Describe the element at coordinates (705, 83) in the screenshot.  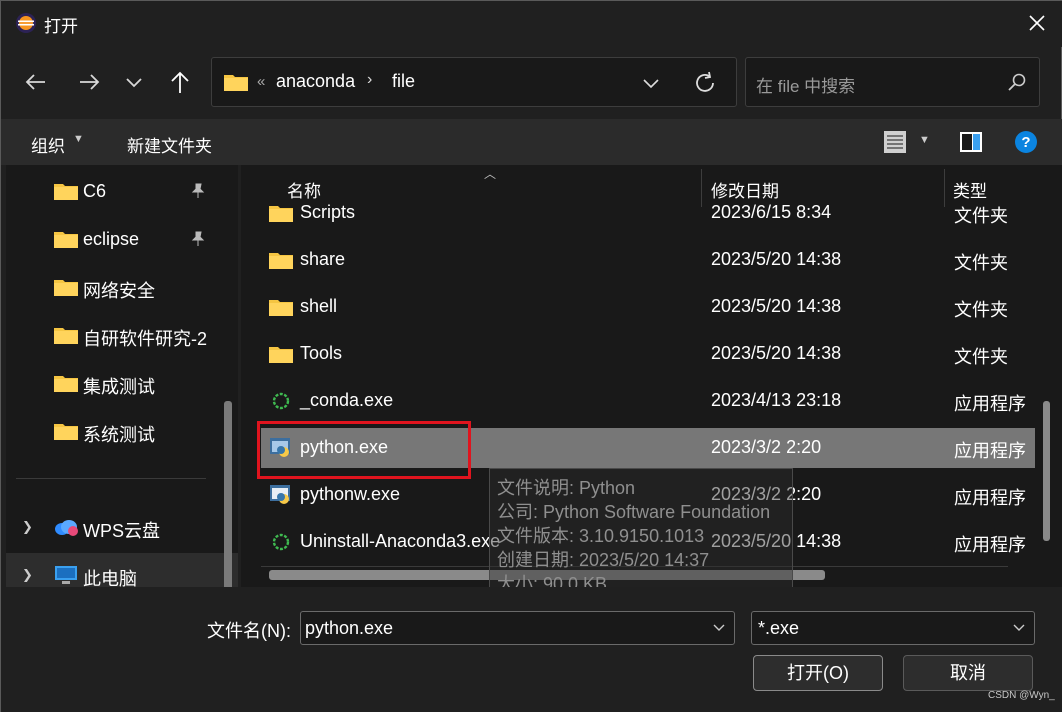
I see `refresh-icon` at that location.